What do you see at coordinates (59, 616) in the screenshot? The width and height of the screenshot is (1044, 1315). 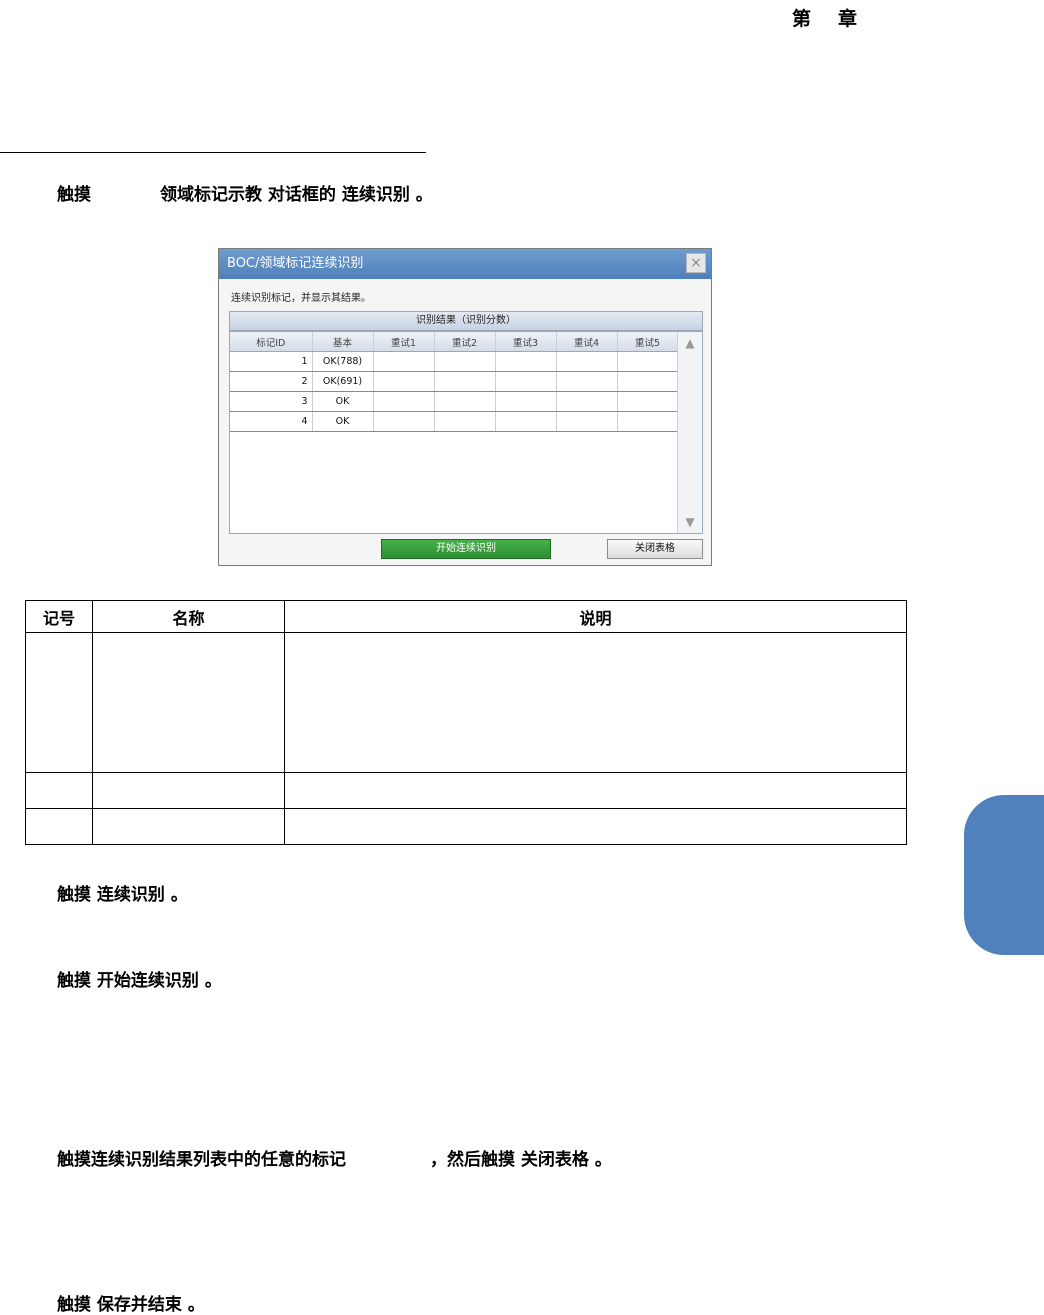 I see `column-header-symbol: 记号` at bounding box center [59, 616].